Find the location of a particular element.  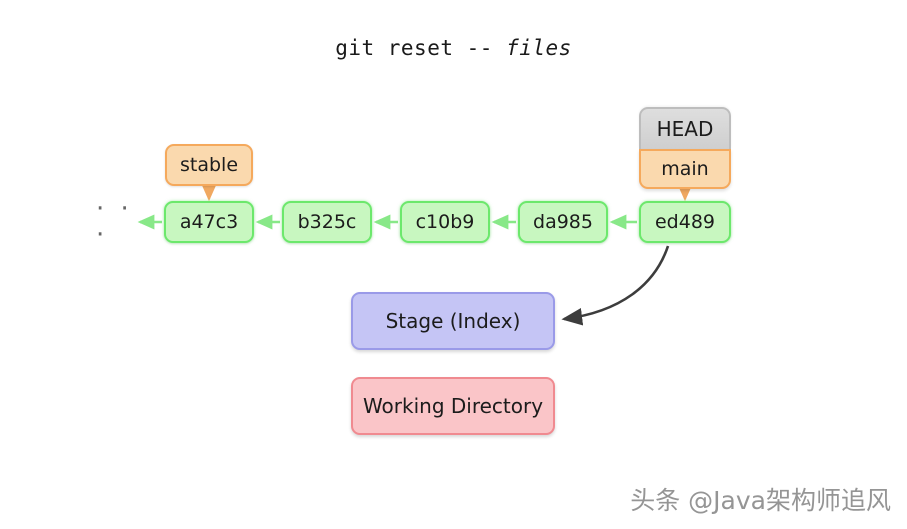

page-title: git reset -- files is located at coordinates (453, 48).